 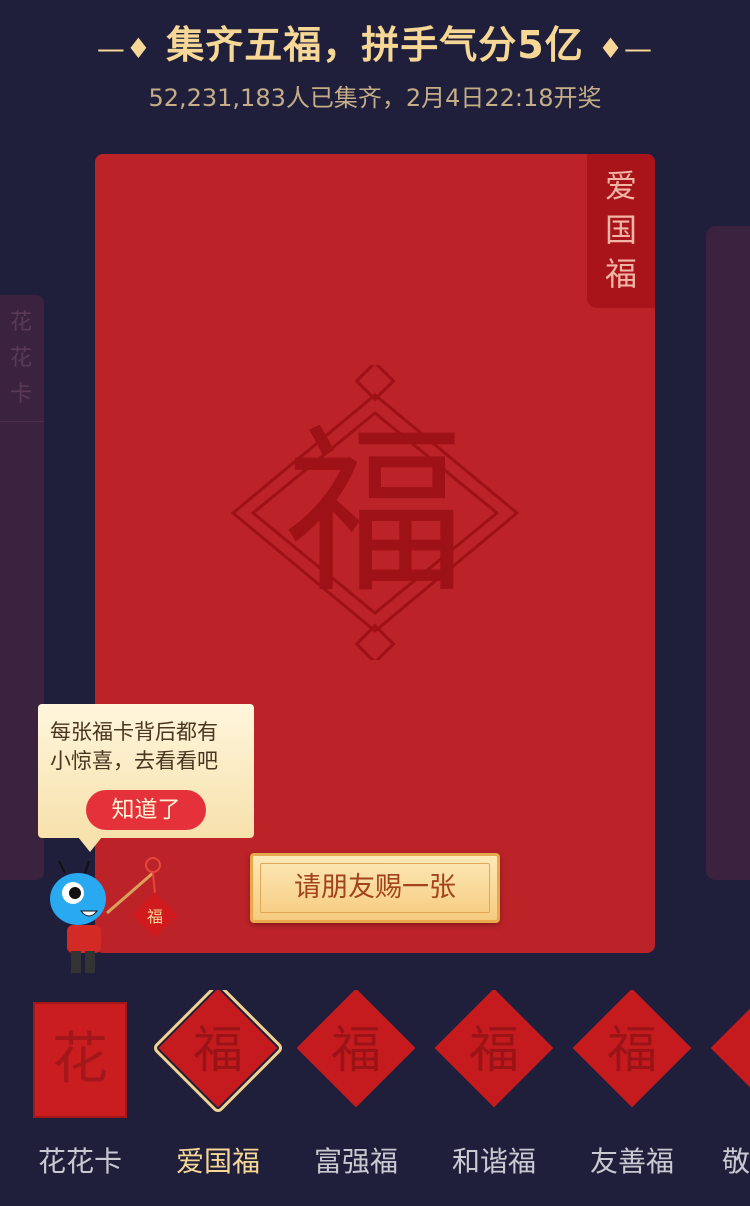 I want to click on card-tag-char-2: 国, so click(x=620, y=230).